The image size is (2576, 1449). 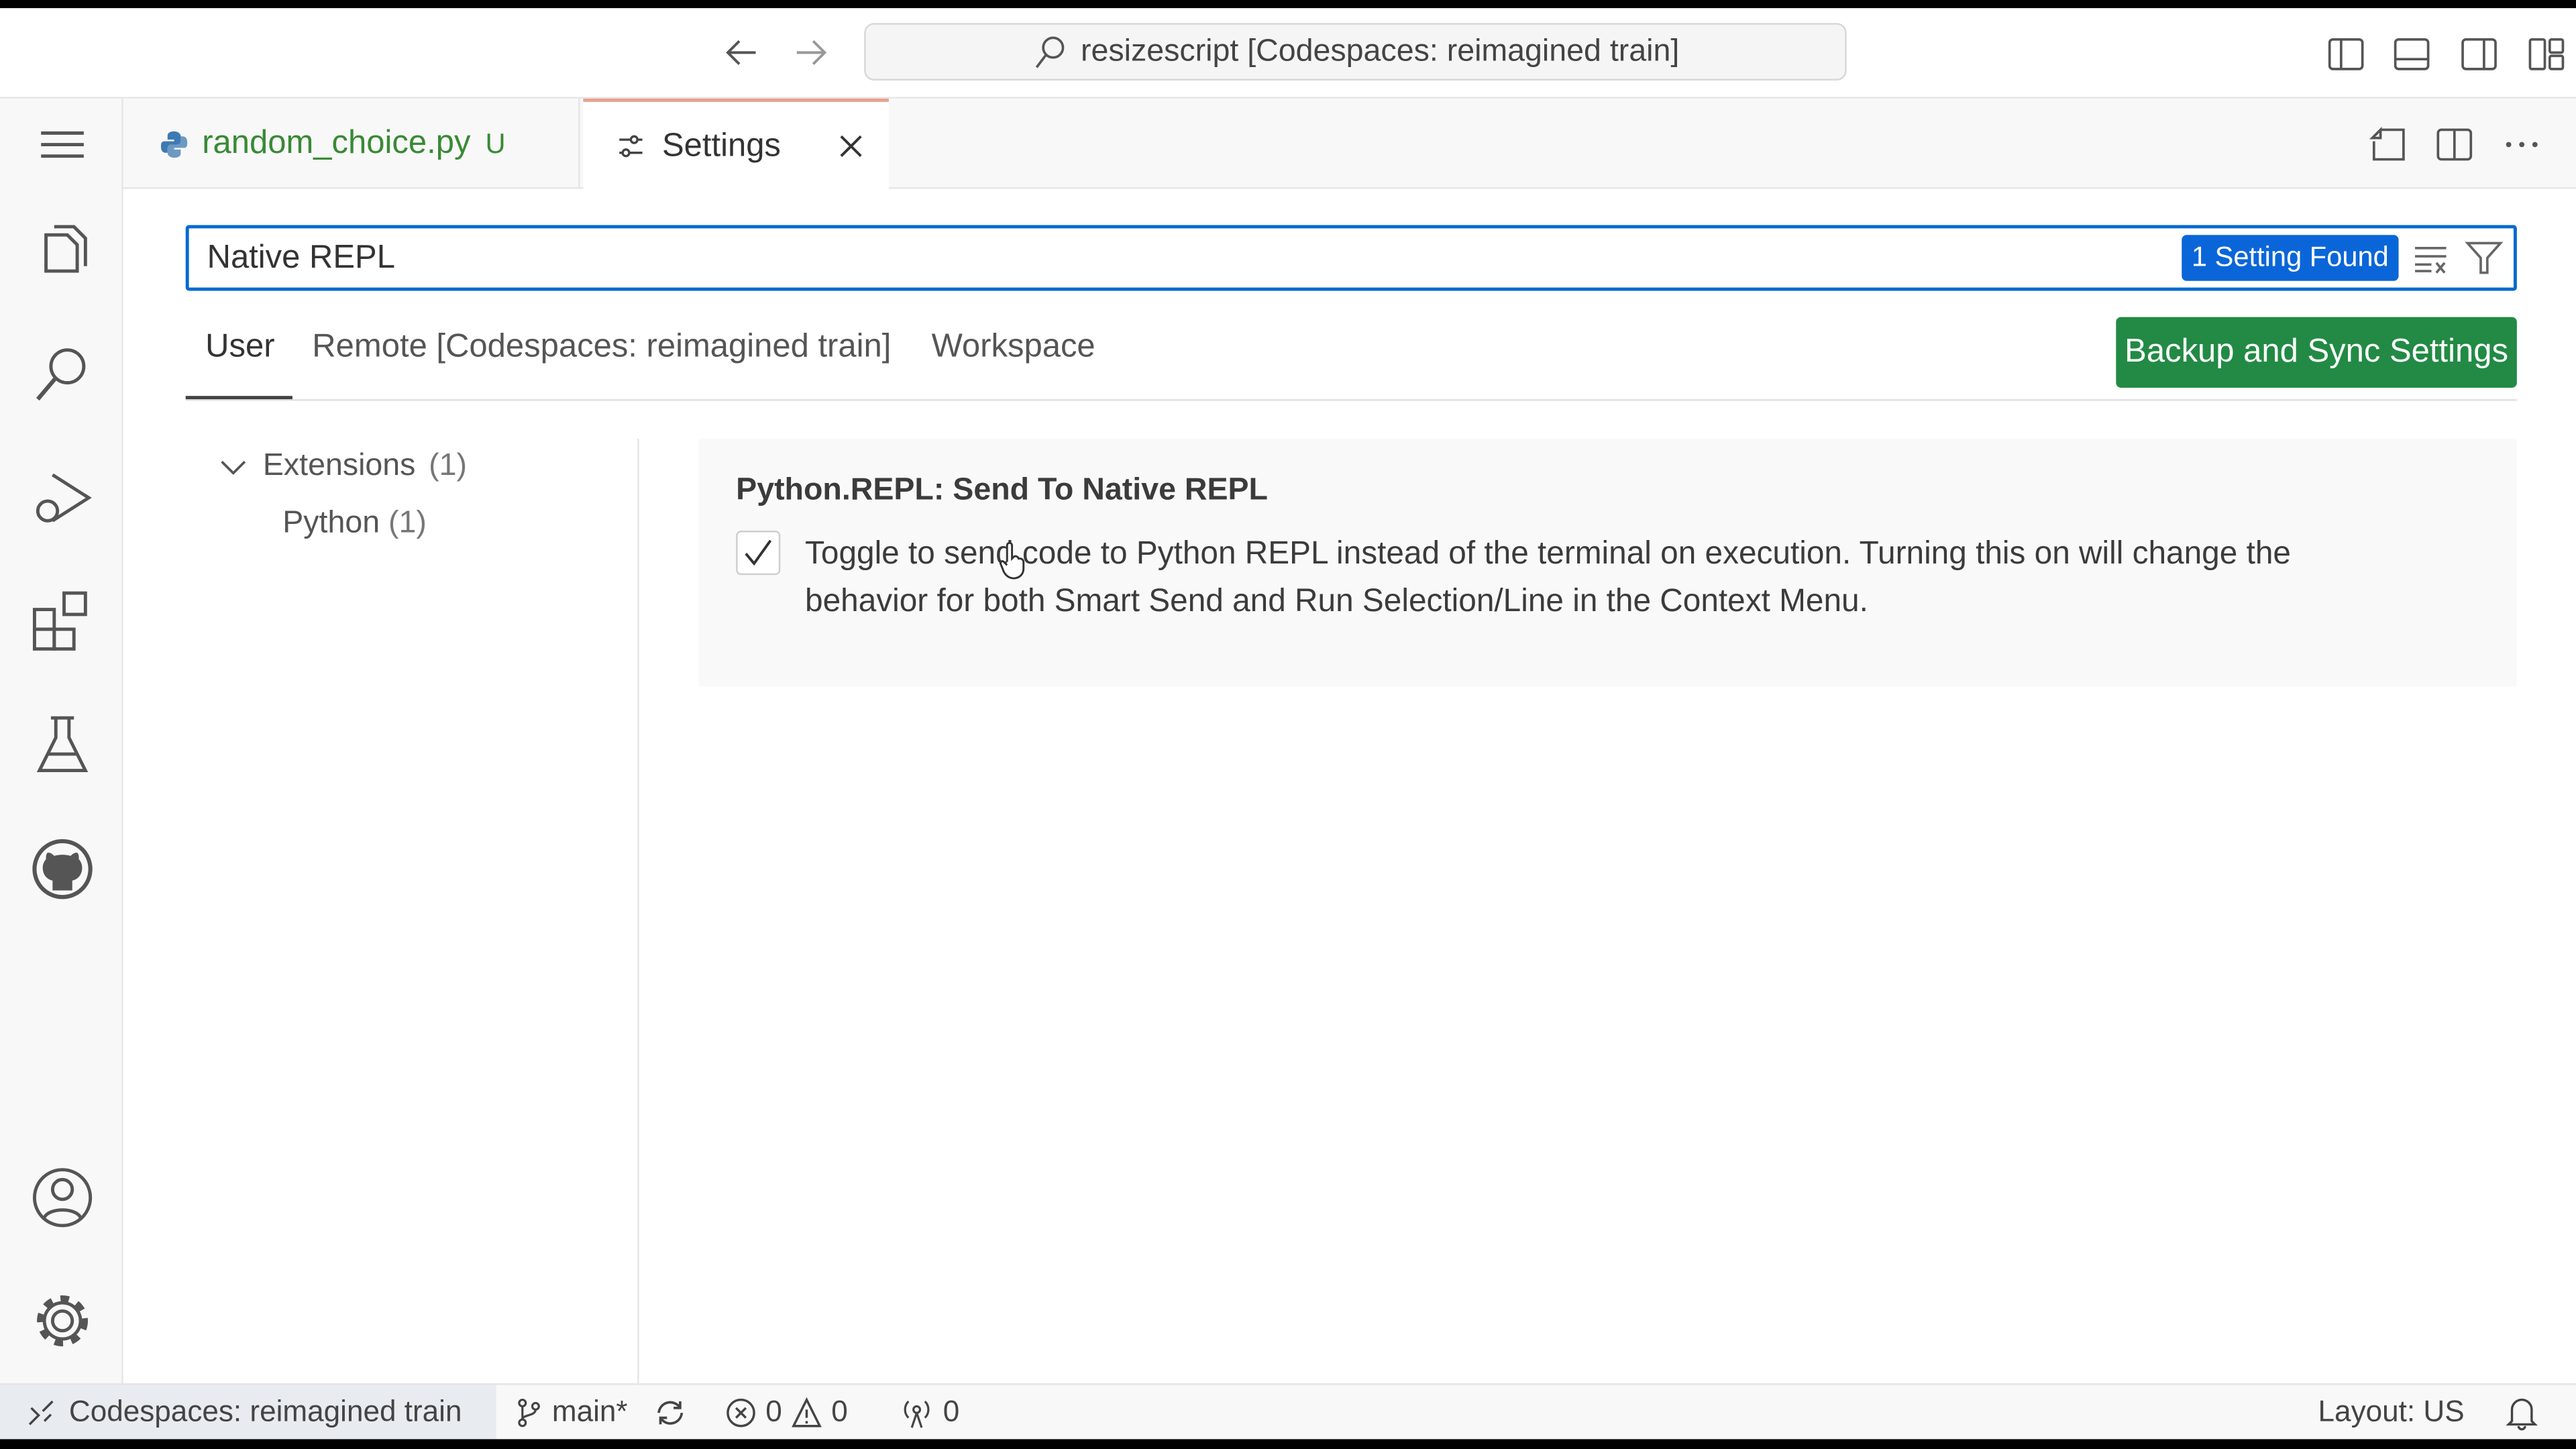 What do you see at coordinates (806, 1411) in the screenshot?
I see `warning-icon` at bounding box center [806, 1411].